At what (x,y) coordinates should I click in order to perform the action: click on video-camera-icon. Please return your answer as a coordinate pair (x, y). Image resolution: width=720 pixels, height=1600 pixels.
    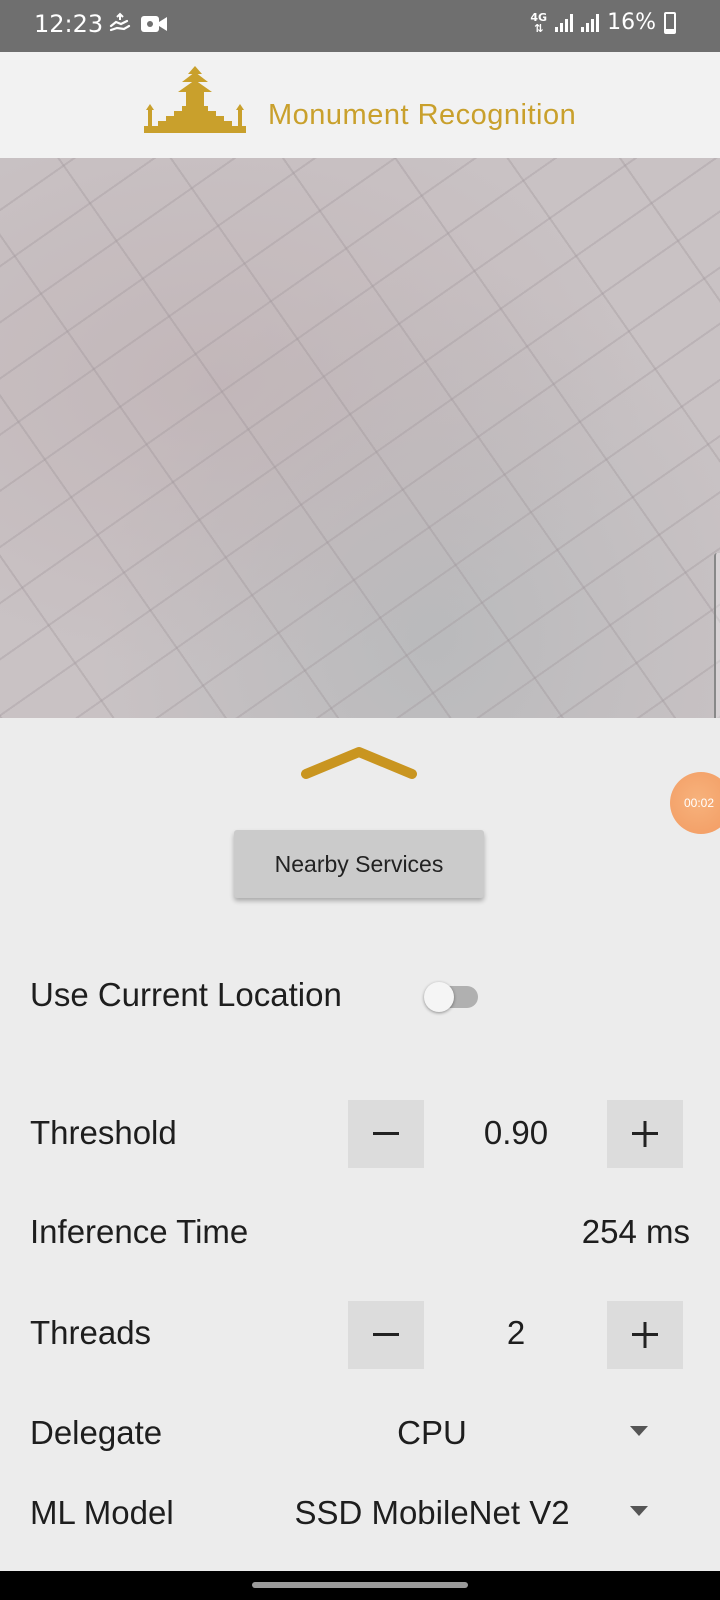
    Looking at the image, I should click on (154, 24).